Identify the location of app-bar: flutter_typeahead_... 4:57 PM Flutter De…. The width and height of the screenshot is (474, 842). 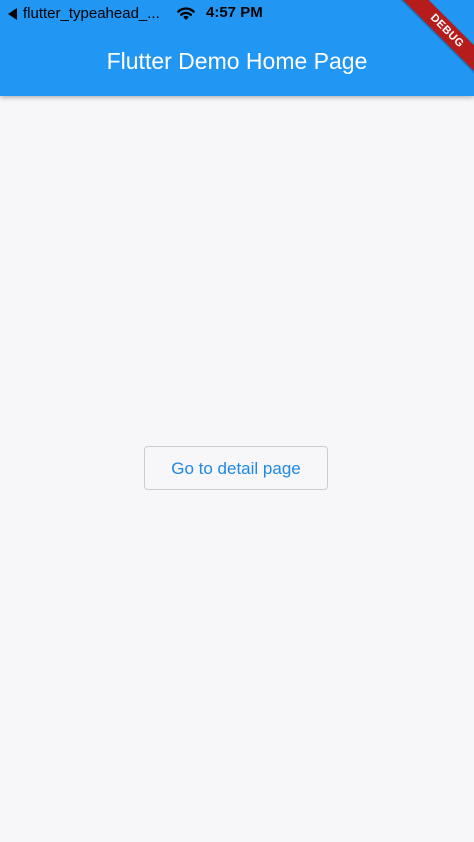
(237, 48).